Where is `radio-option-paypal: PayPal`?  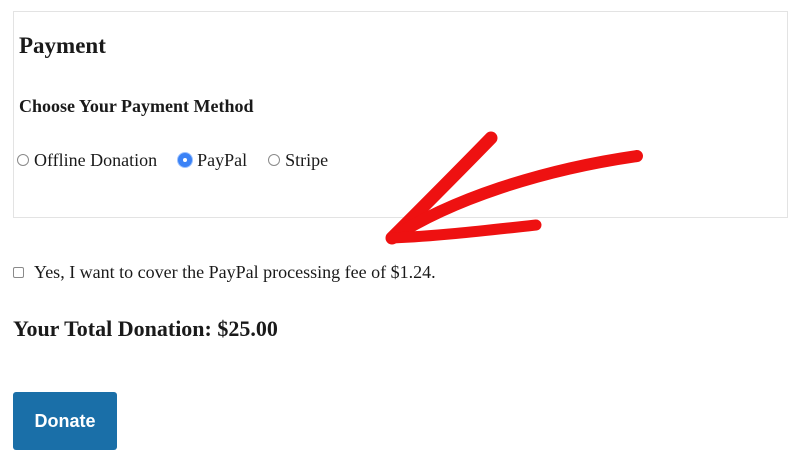
radio-option-paypal: PayPal is located at coordinates (212, 160).